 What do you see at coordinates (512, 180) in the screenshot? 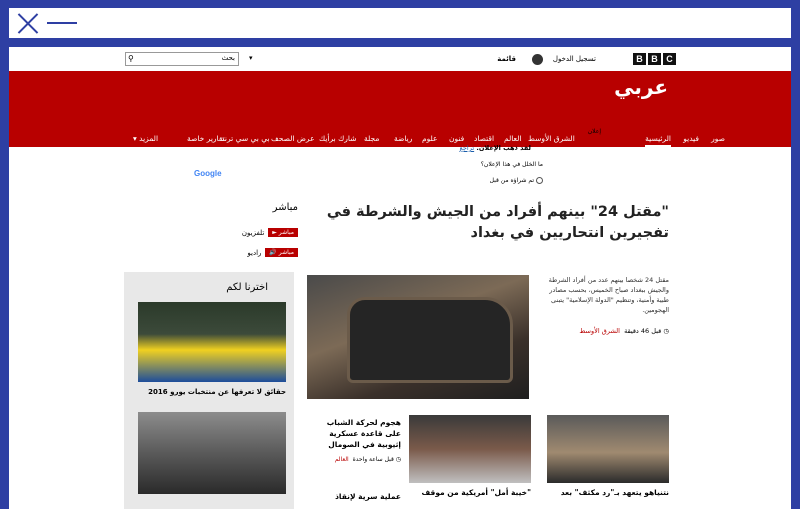
I see `ad-seen-label: تم شراؤه من قبل` at bounding box center [512, 180].